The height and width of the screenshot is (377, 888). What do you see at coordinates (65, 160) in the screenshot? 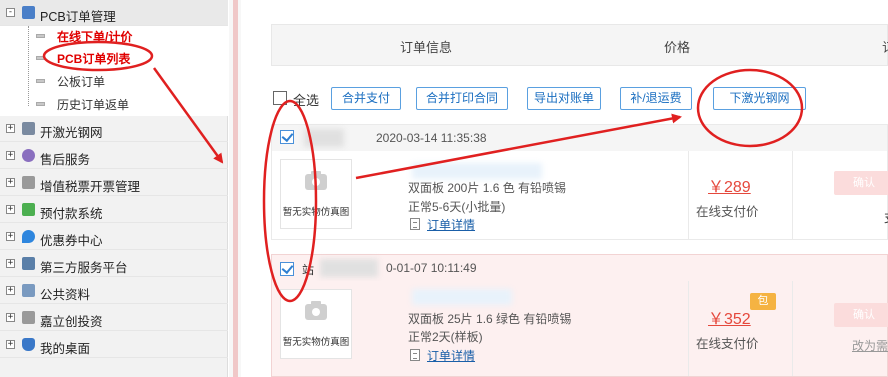
I see `sidebar-item-label: 售后服务` at bounding box center [65, 160].